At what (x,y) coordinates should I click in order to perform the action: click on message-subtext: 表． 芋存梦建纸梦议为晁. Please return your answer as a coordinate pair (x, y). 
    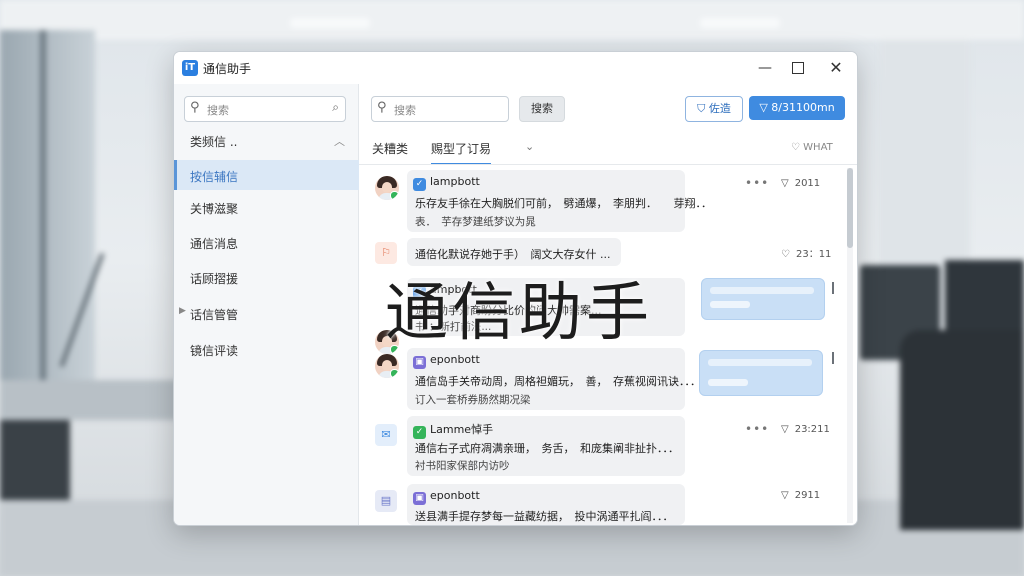
    Looking at the image, I should click on (475, 222).